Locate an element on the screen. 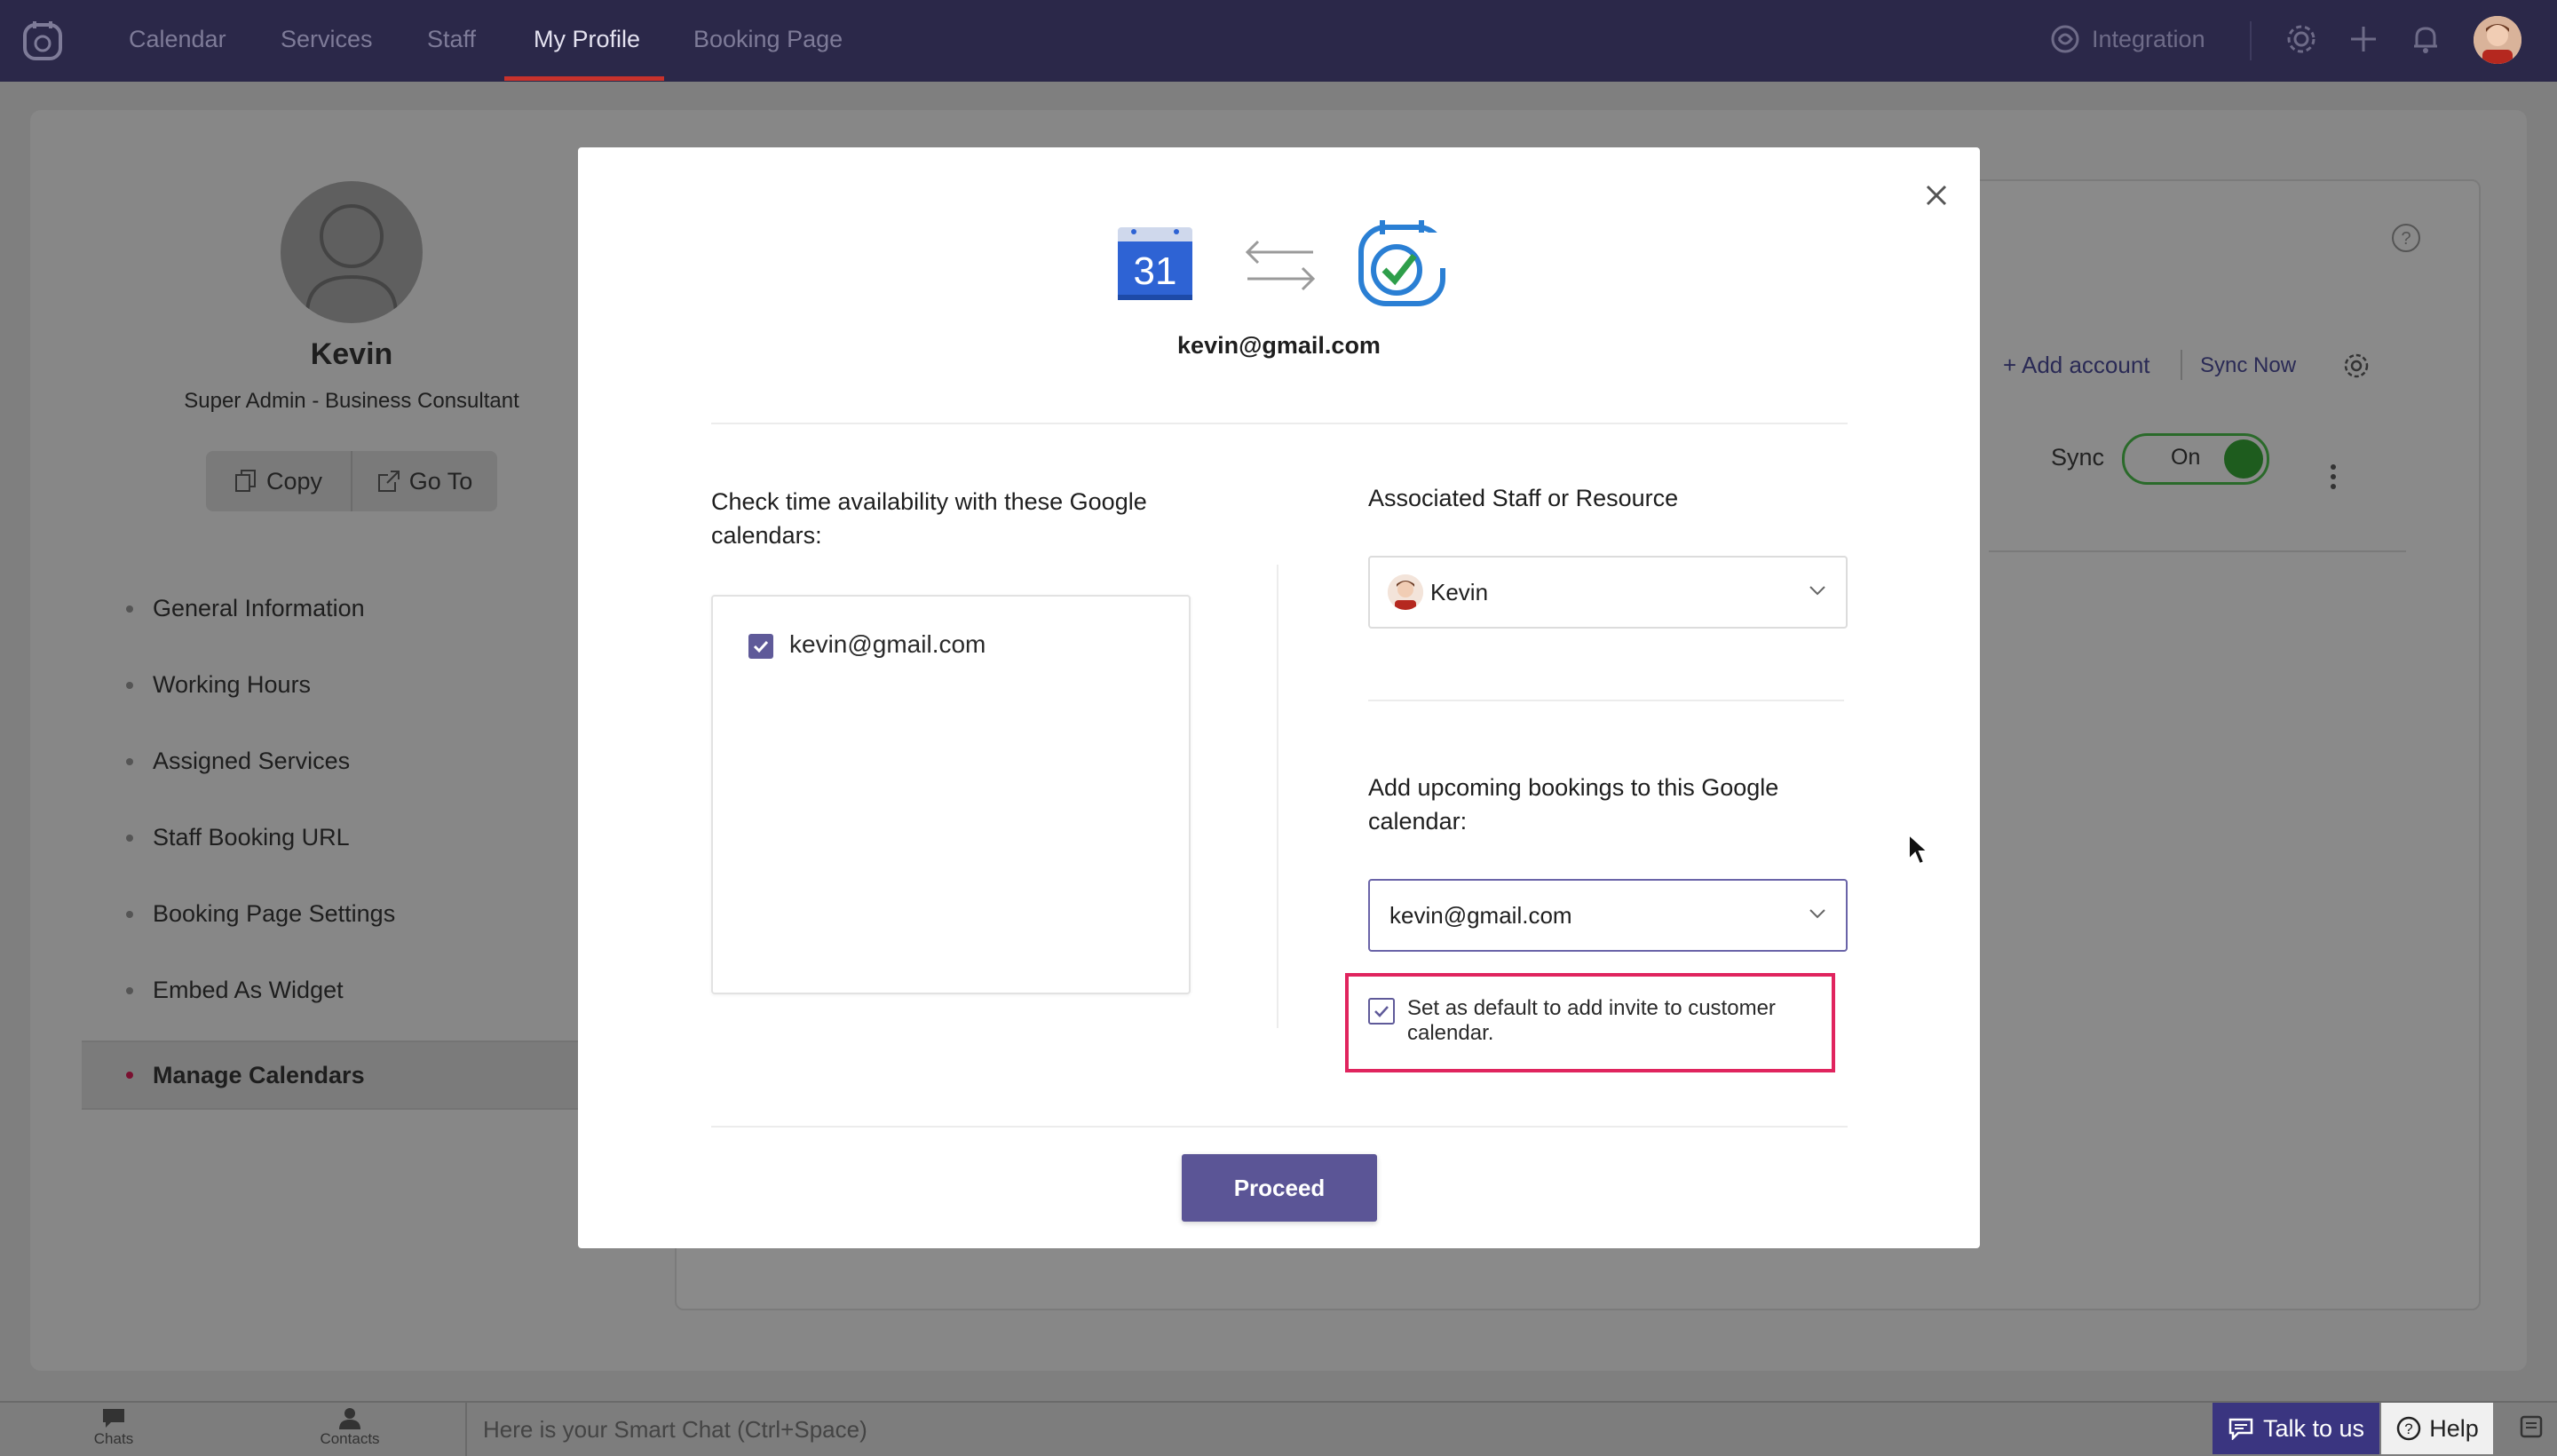 This screenshot has width=2557, height=1456. associated-staff-label: Associated Staff or Resource is located at coordinates (1523, 498).